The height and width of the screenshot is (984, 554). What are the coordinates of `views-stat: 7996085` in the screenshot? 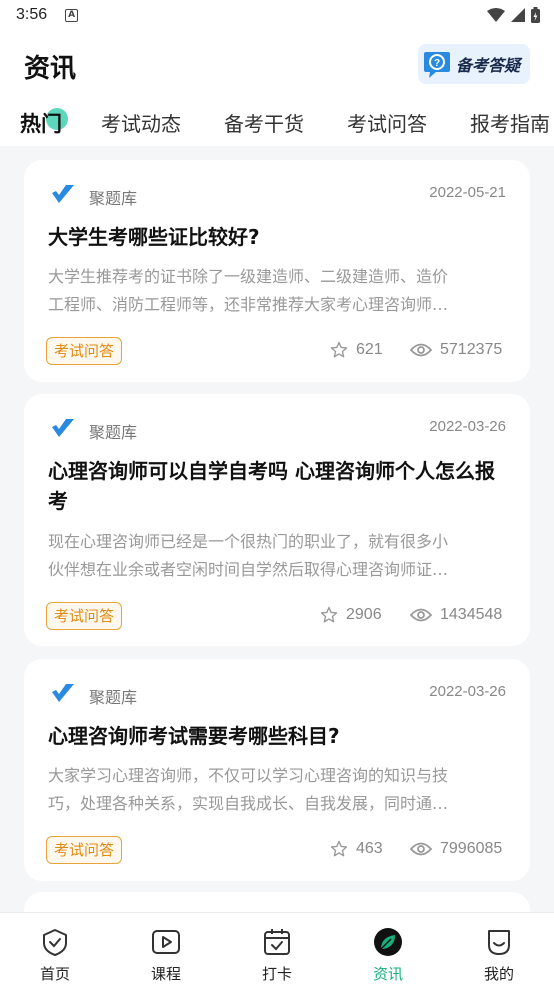 It's located at (456, 849).